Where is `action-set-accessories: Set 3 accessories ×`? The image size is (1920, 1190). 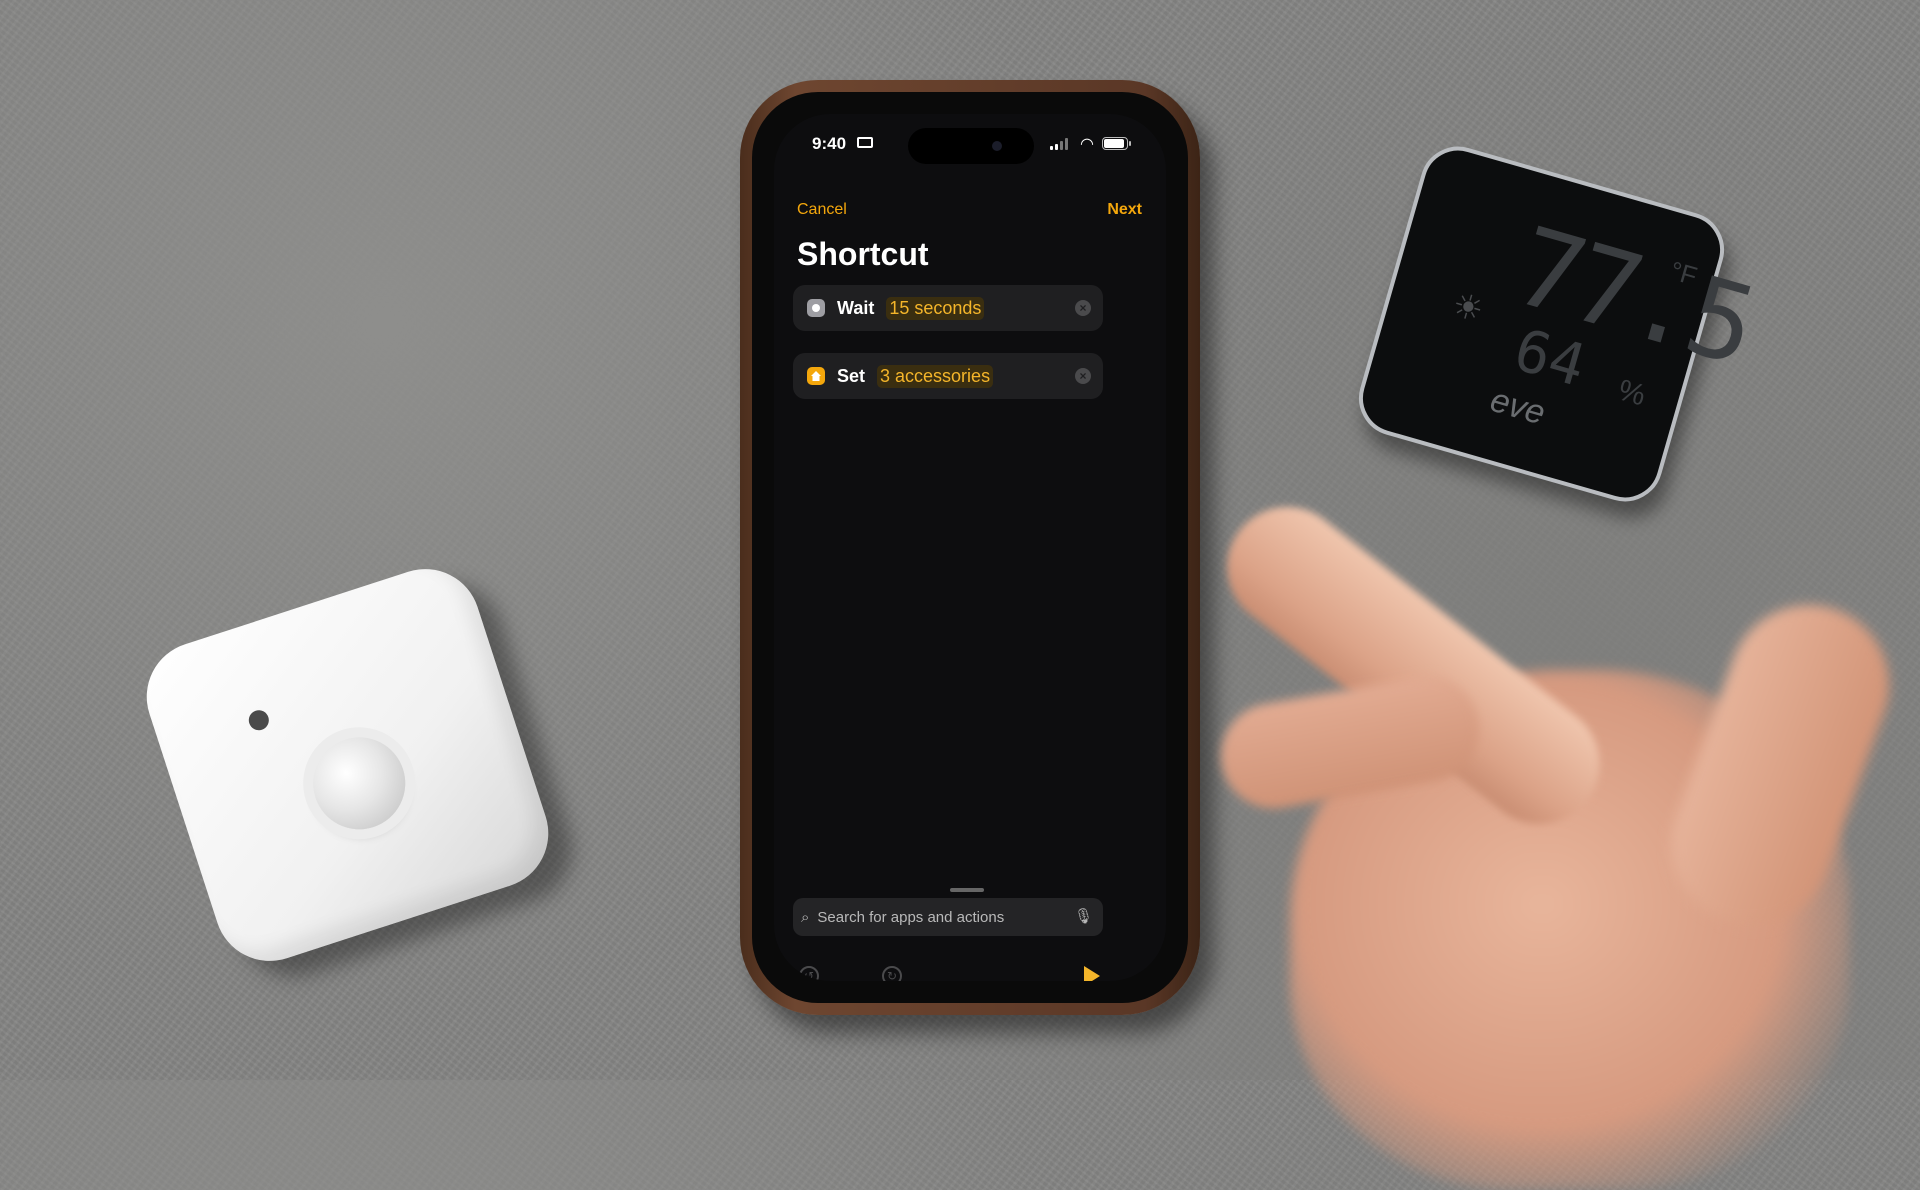
action-set-accessories: Set 3 accessories × is located at coordinates (948, 376).